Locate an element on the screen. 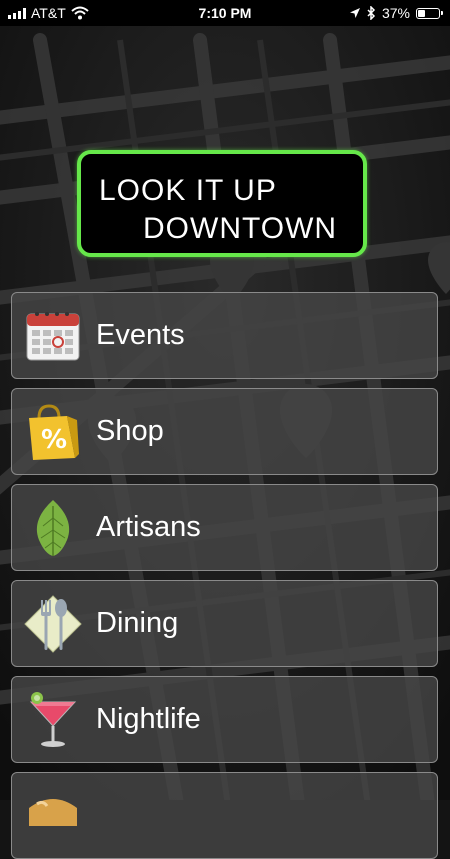 This screenshot has height=859, width=450. menu-item-label: Artisans is located at coordinates (148, 527).